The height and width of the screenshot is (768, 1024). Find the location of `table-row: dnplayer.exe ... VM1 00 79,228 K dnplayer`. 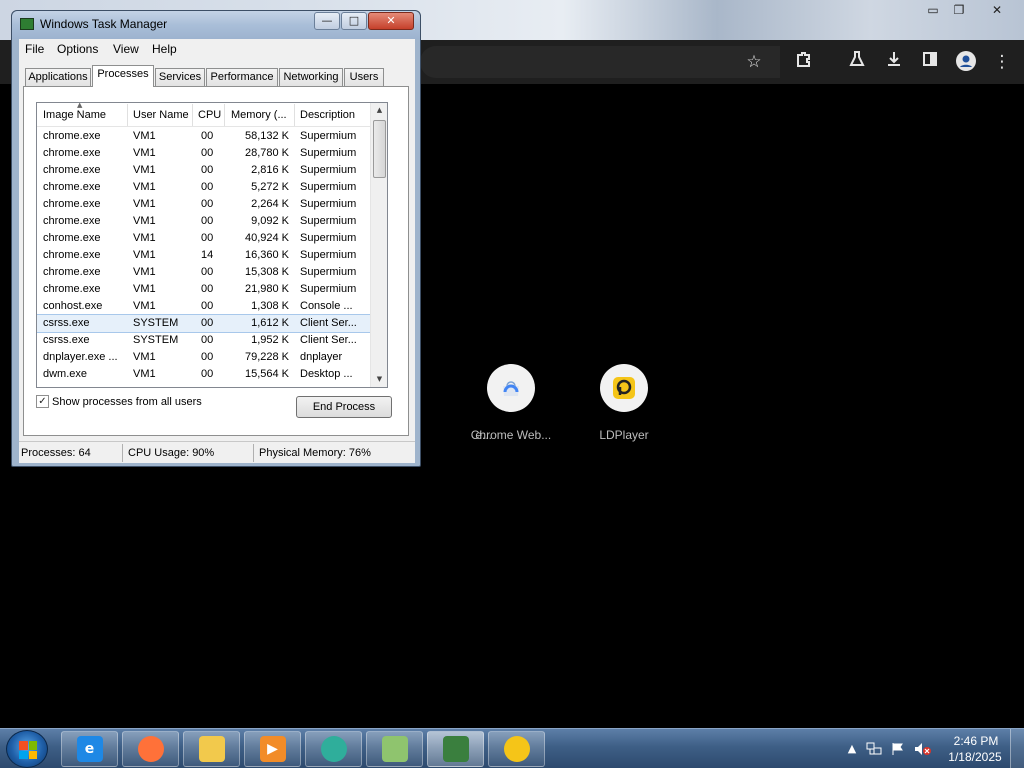

table-row: dnplayer.exe ... VM1 00 79,228 K dnplayer is located at coordinates (204, 357).